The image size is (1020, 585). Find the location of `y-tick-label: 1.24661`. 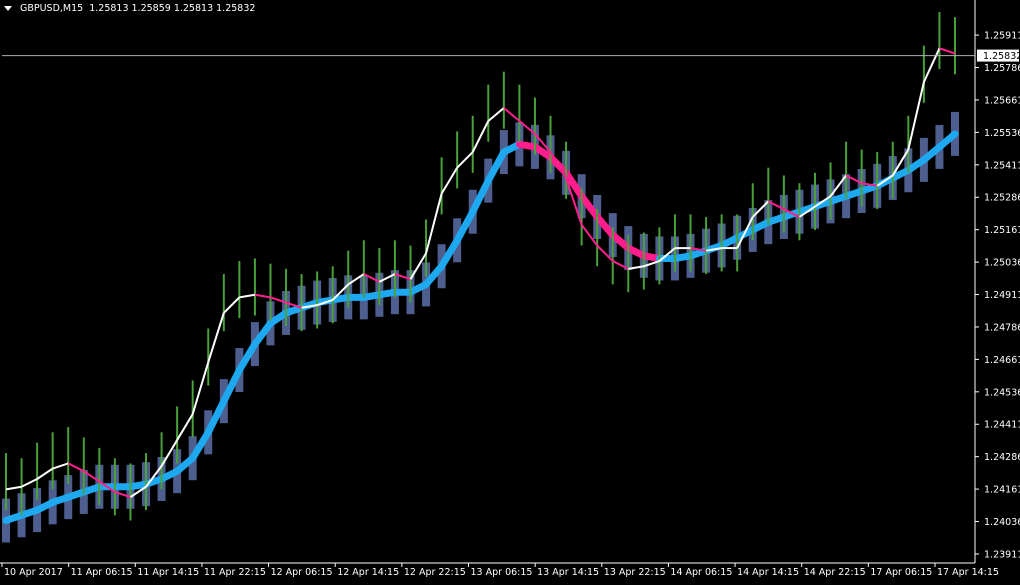

y-tick-label: 1.24661 is located at coordinates (1002, 360).